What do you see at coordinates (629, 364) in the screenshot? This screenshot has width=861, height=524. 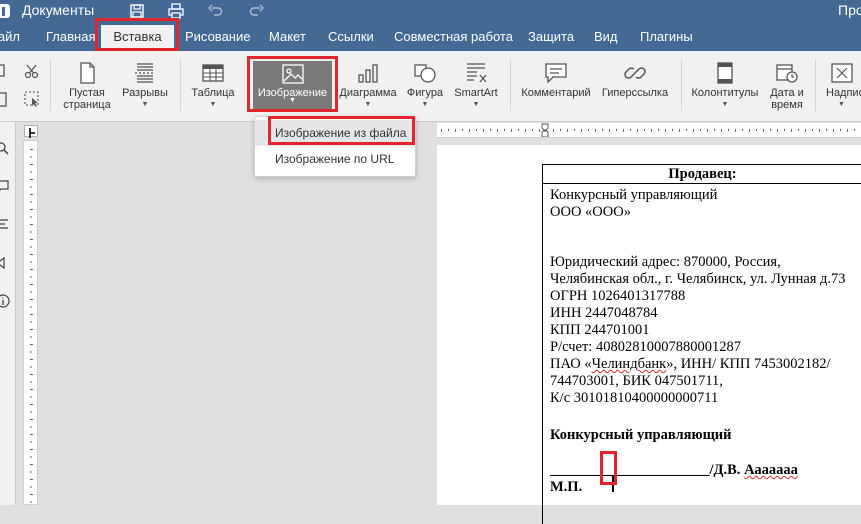 I see `bank-name-misspelled: Челиндбанк` at bounding box center [629, 364].